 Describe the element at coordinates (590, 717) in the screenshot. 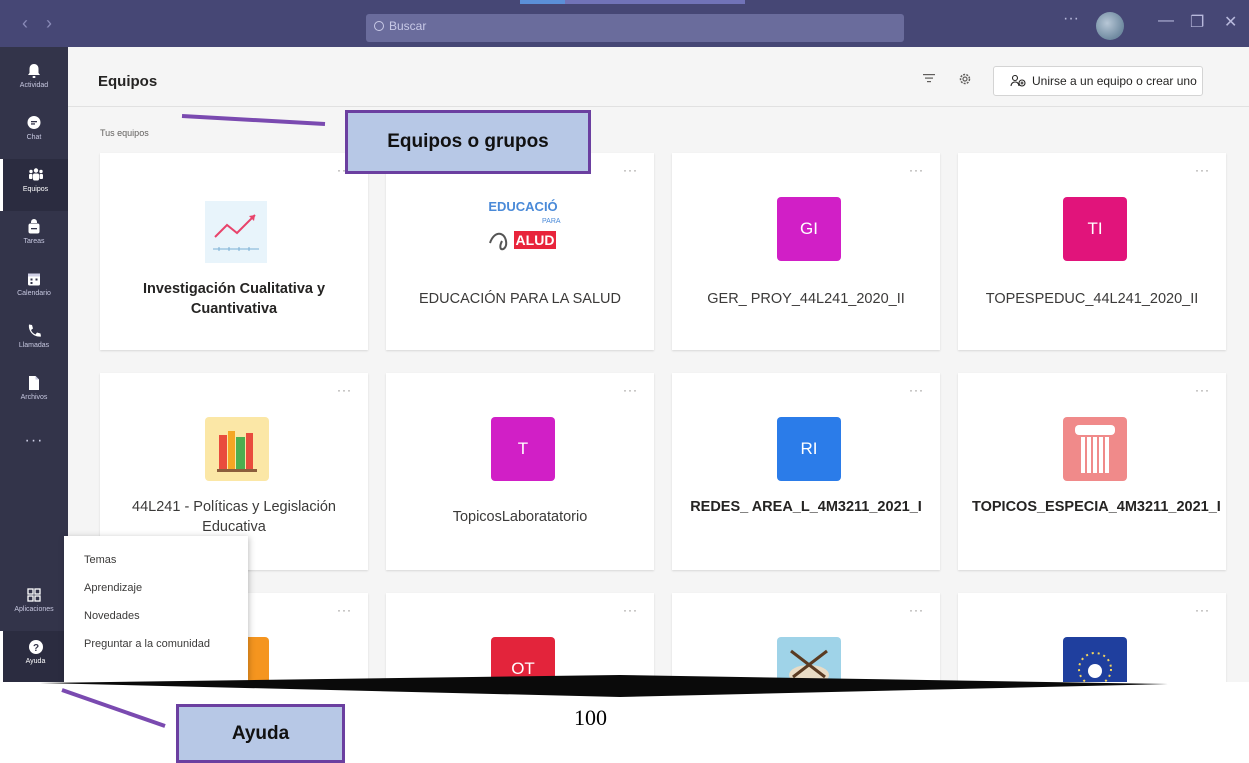

I see `page-number: 100` at that location.